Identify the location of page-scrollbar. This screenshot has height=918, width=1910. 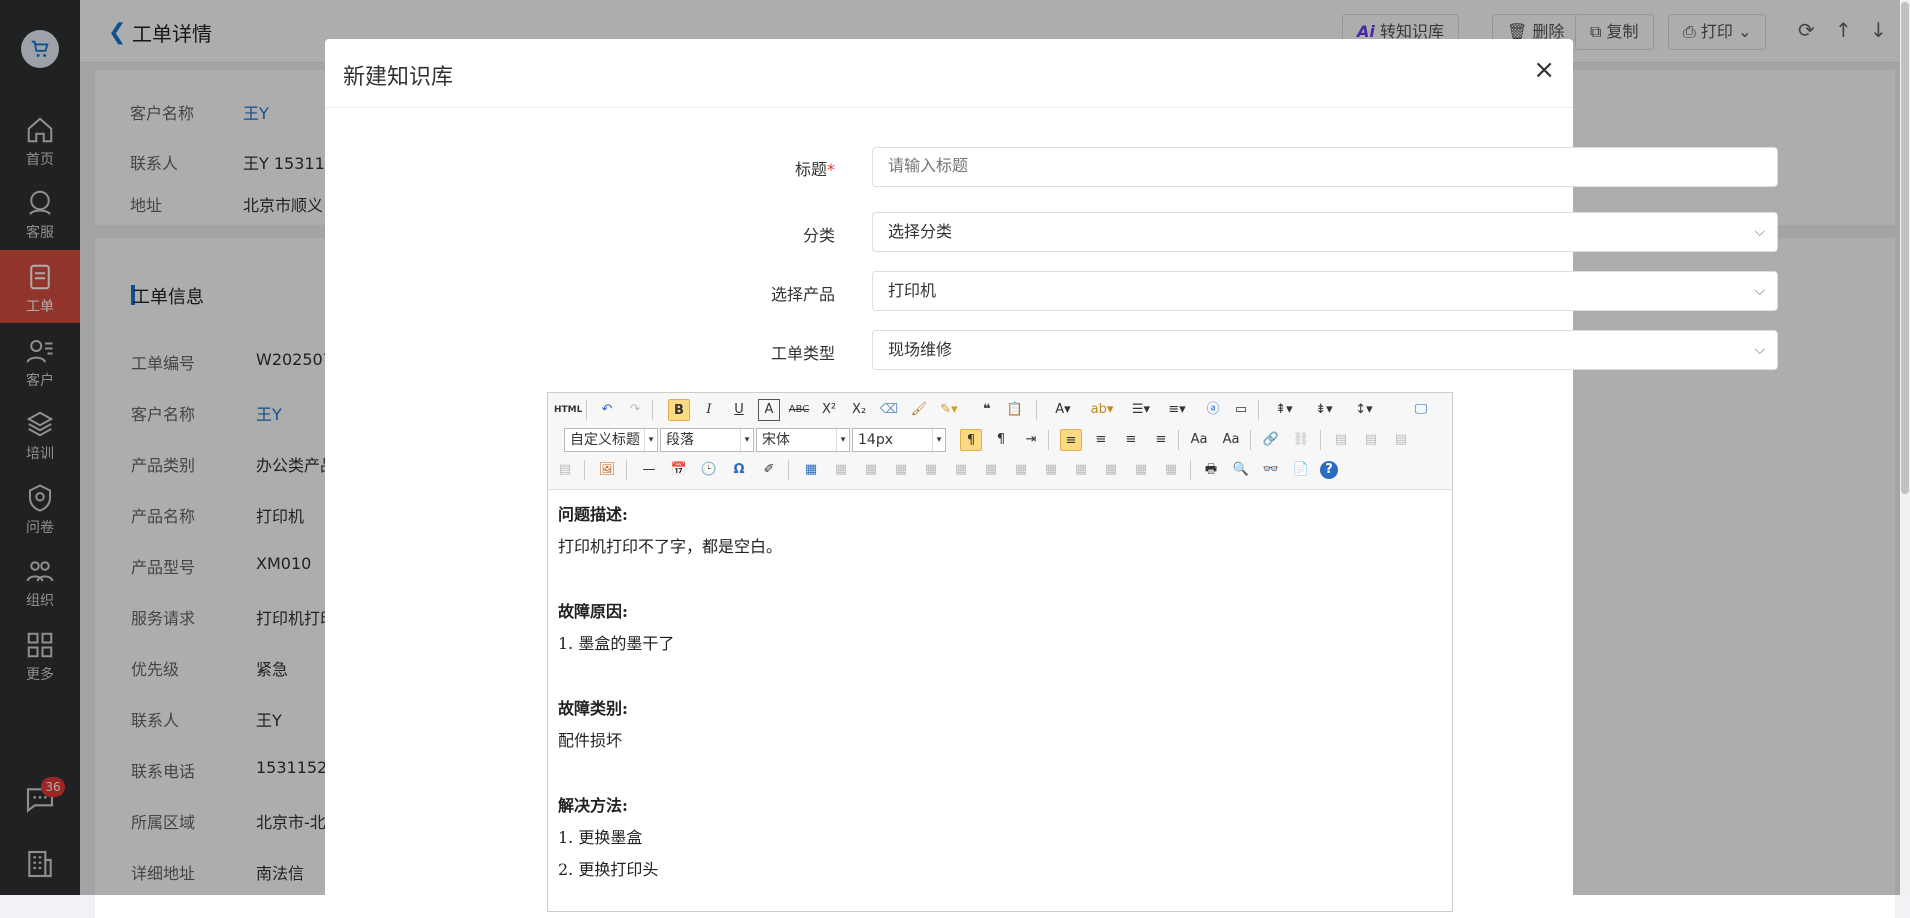
(1905, 447).